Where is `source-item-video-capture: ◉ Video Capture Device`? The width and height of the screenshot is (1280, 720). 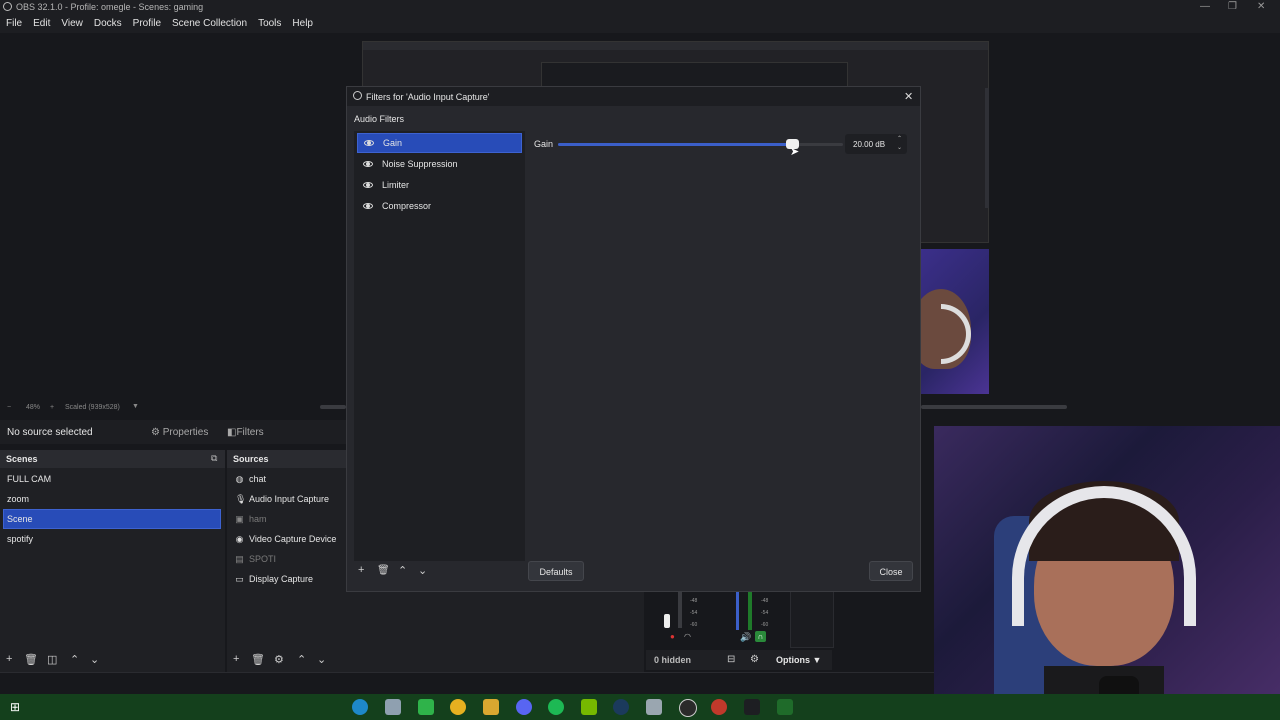
source-item-video-capture: ◉ Video Capture Device is located at coordinates (284, 539).